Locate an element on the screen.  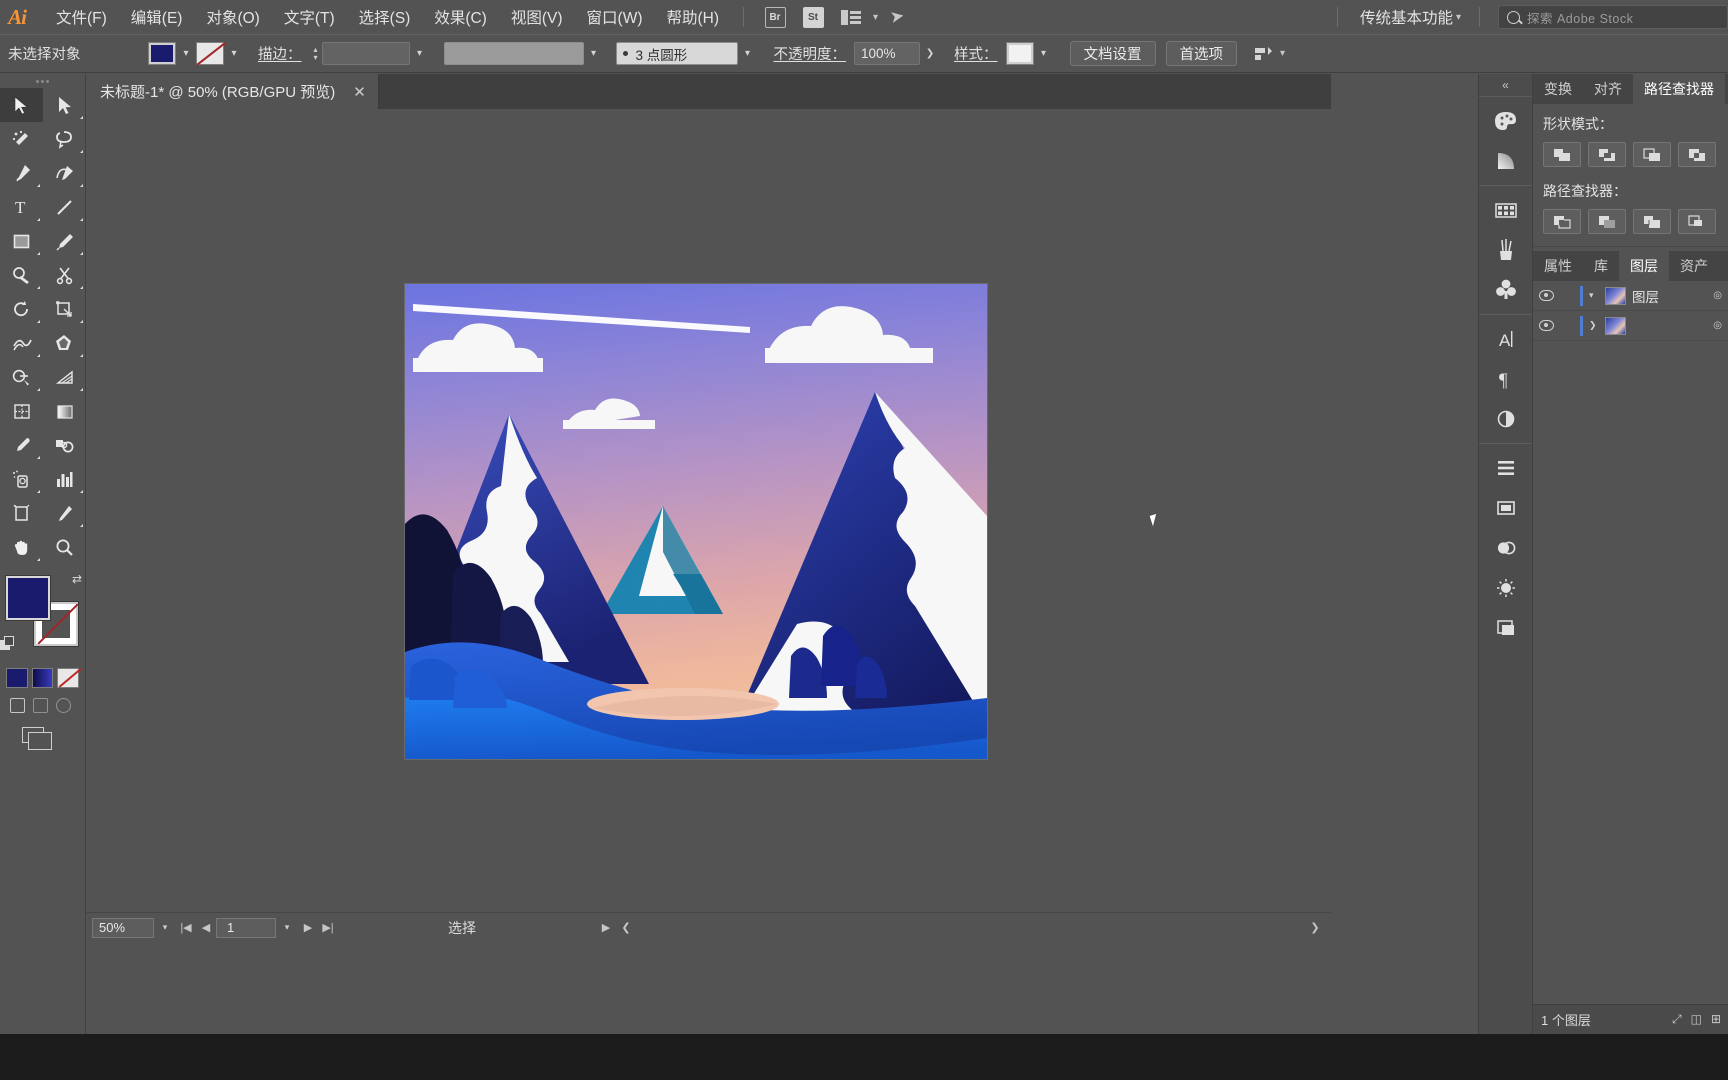
opacity-expand-icon: ❯ is located at coordinates (930, 53).